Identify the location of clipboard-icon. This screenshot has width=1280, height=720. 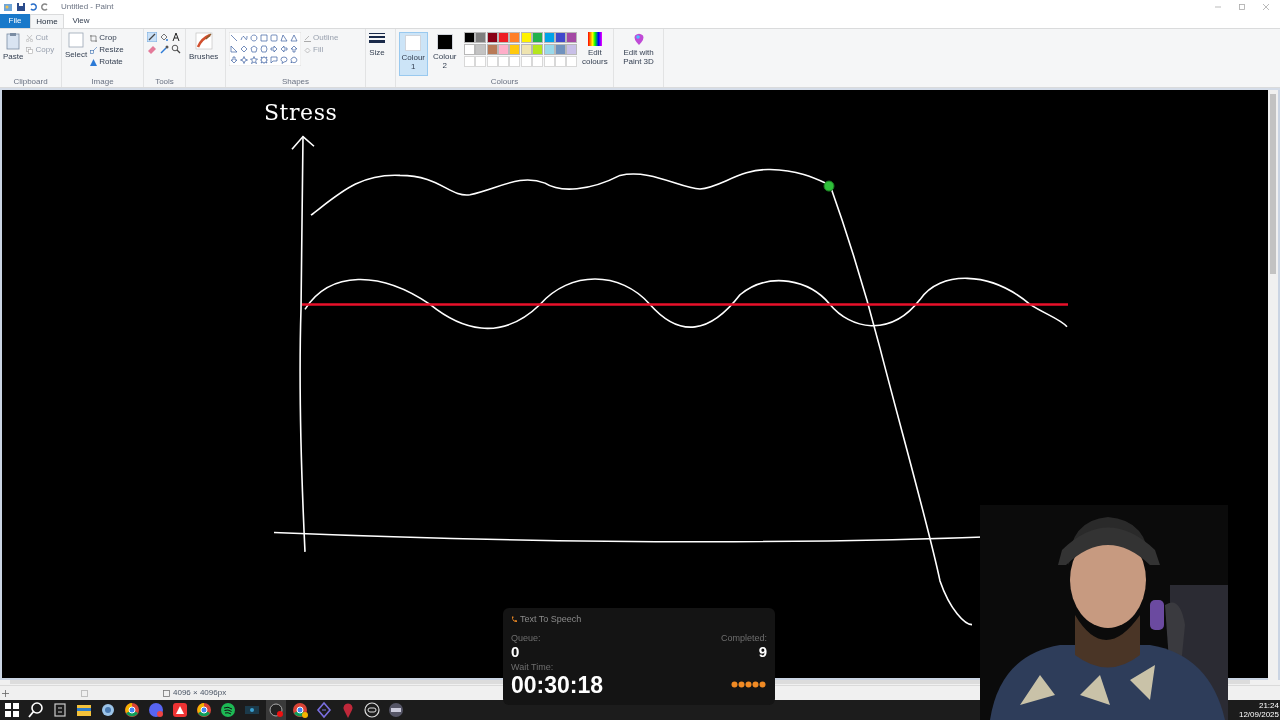
(13, 41).